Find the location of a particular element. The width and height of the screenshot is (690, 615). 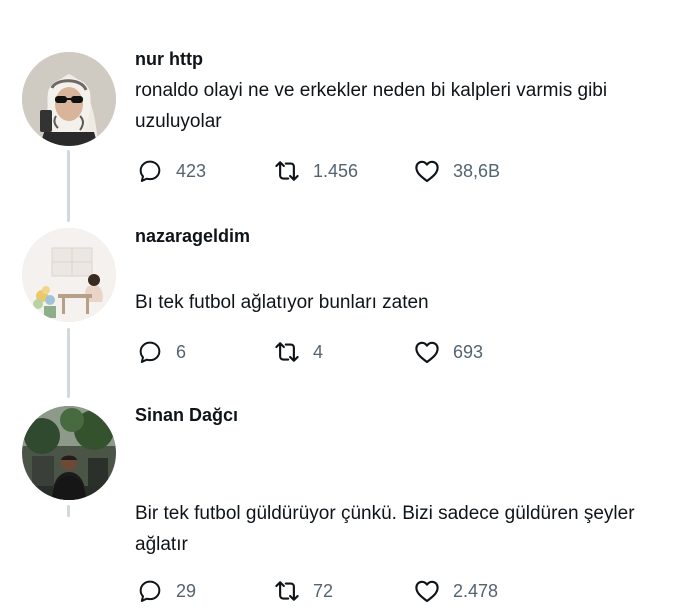

reply-count: 29 is located at coordinates (186, 590).